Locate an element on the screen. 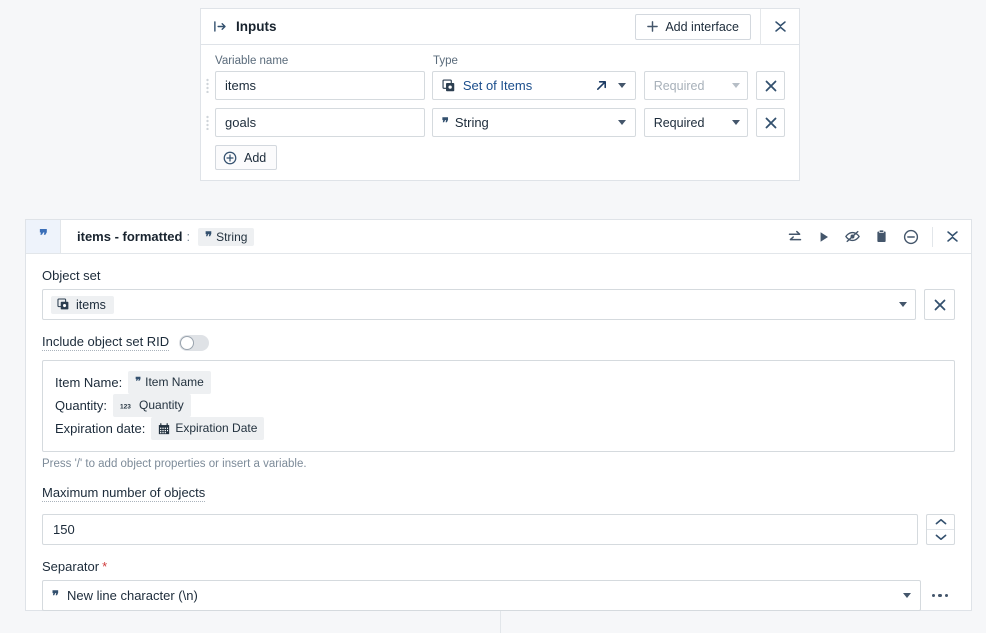 The image size is (986, 633). max-objects-stepper is located at coordinates (940, 529).